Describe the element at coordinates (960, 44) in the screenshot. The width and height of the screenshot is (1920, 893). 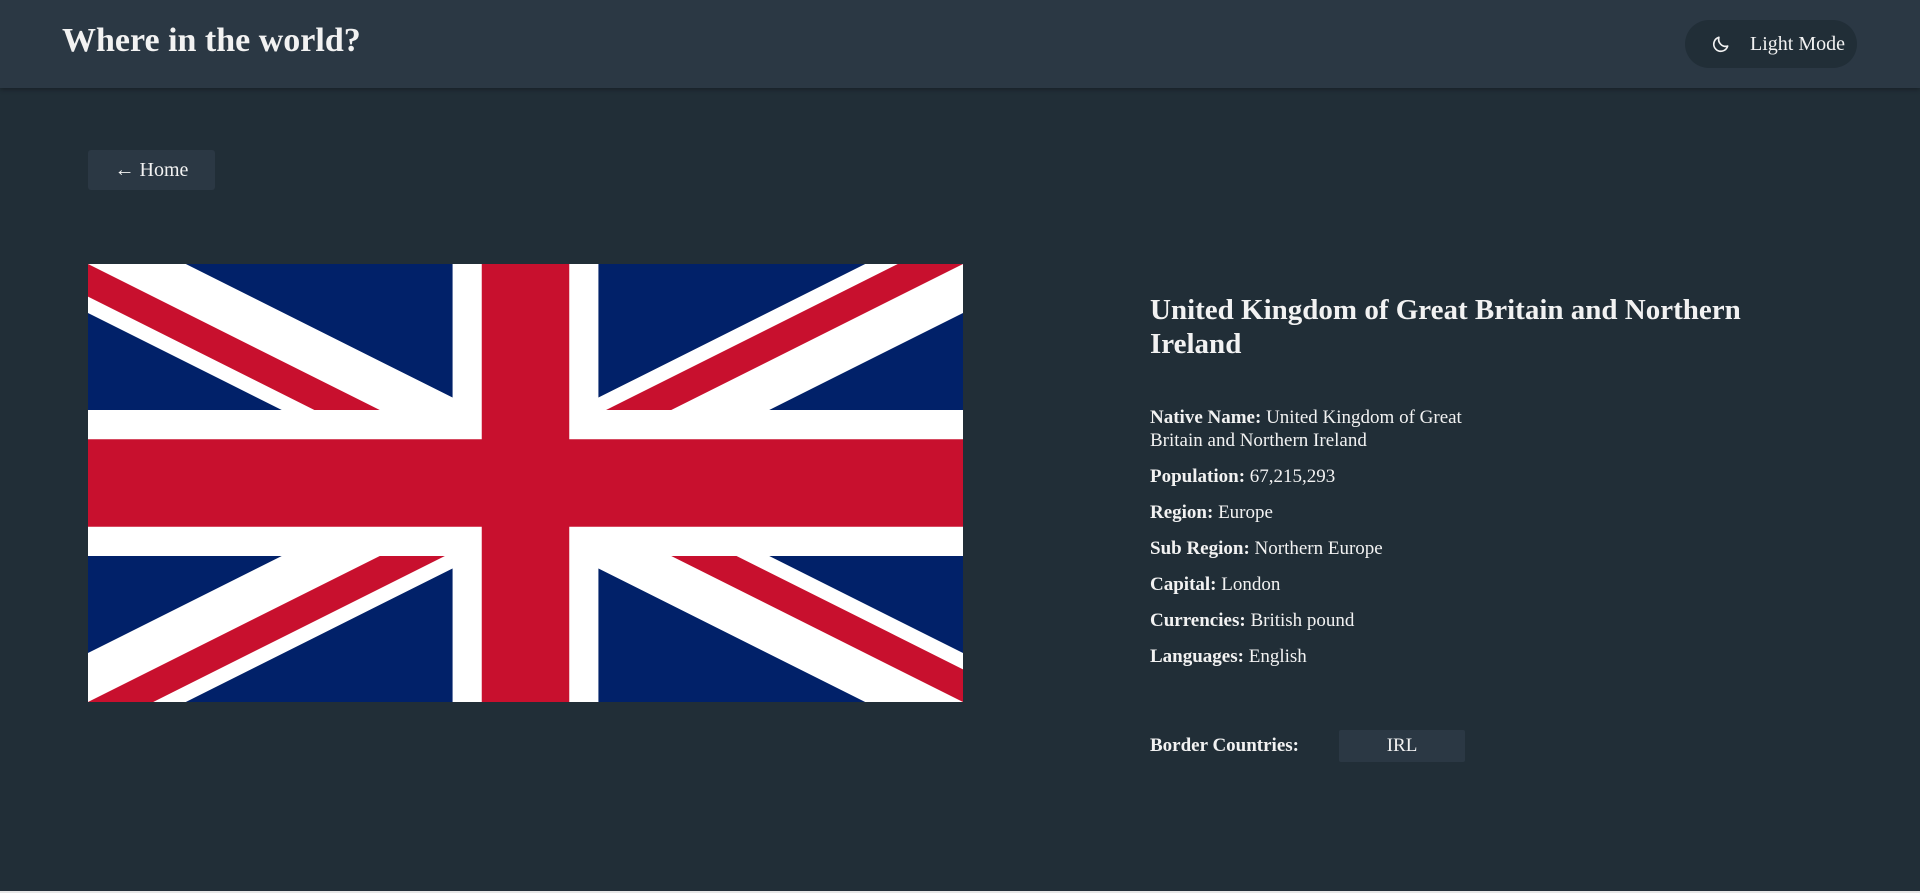
I see `app-header: Where in the world? Light Mode` at that location.